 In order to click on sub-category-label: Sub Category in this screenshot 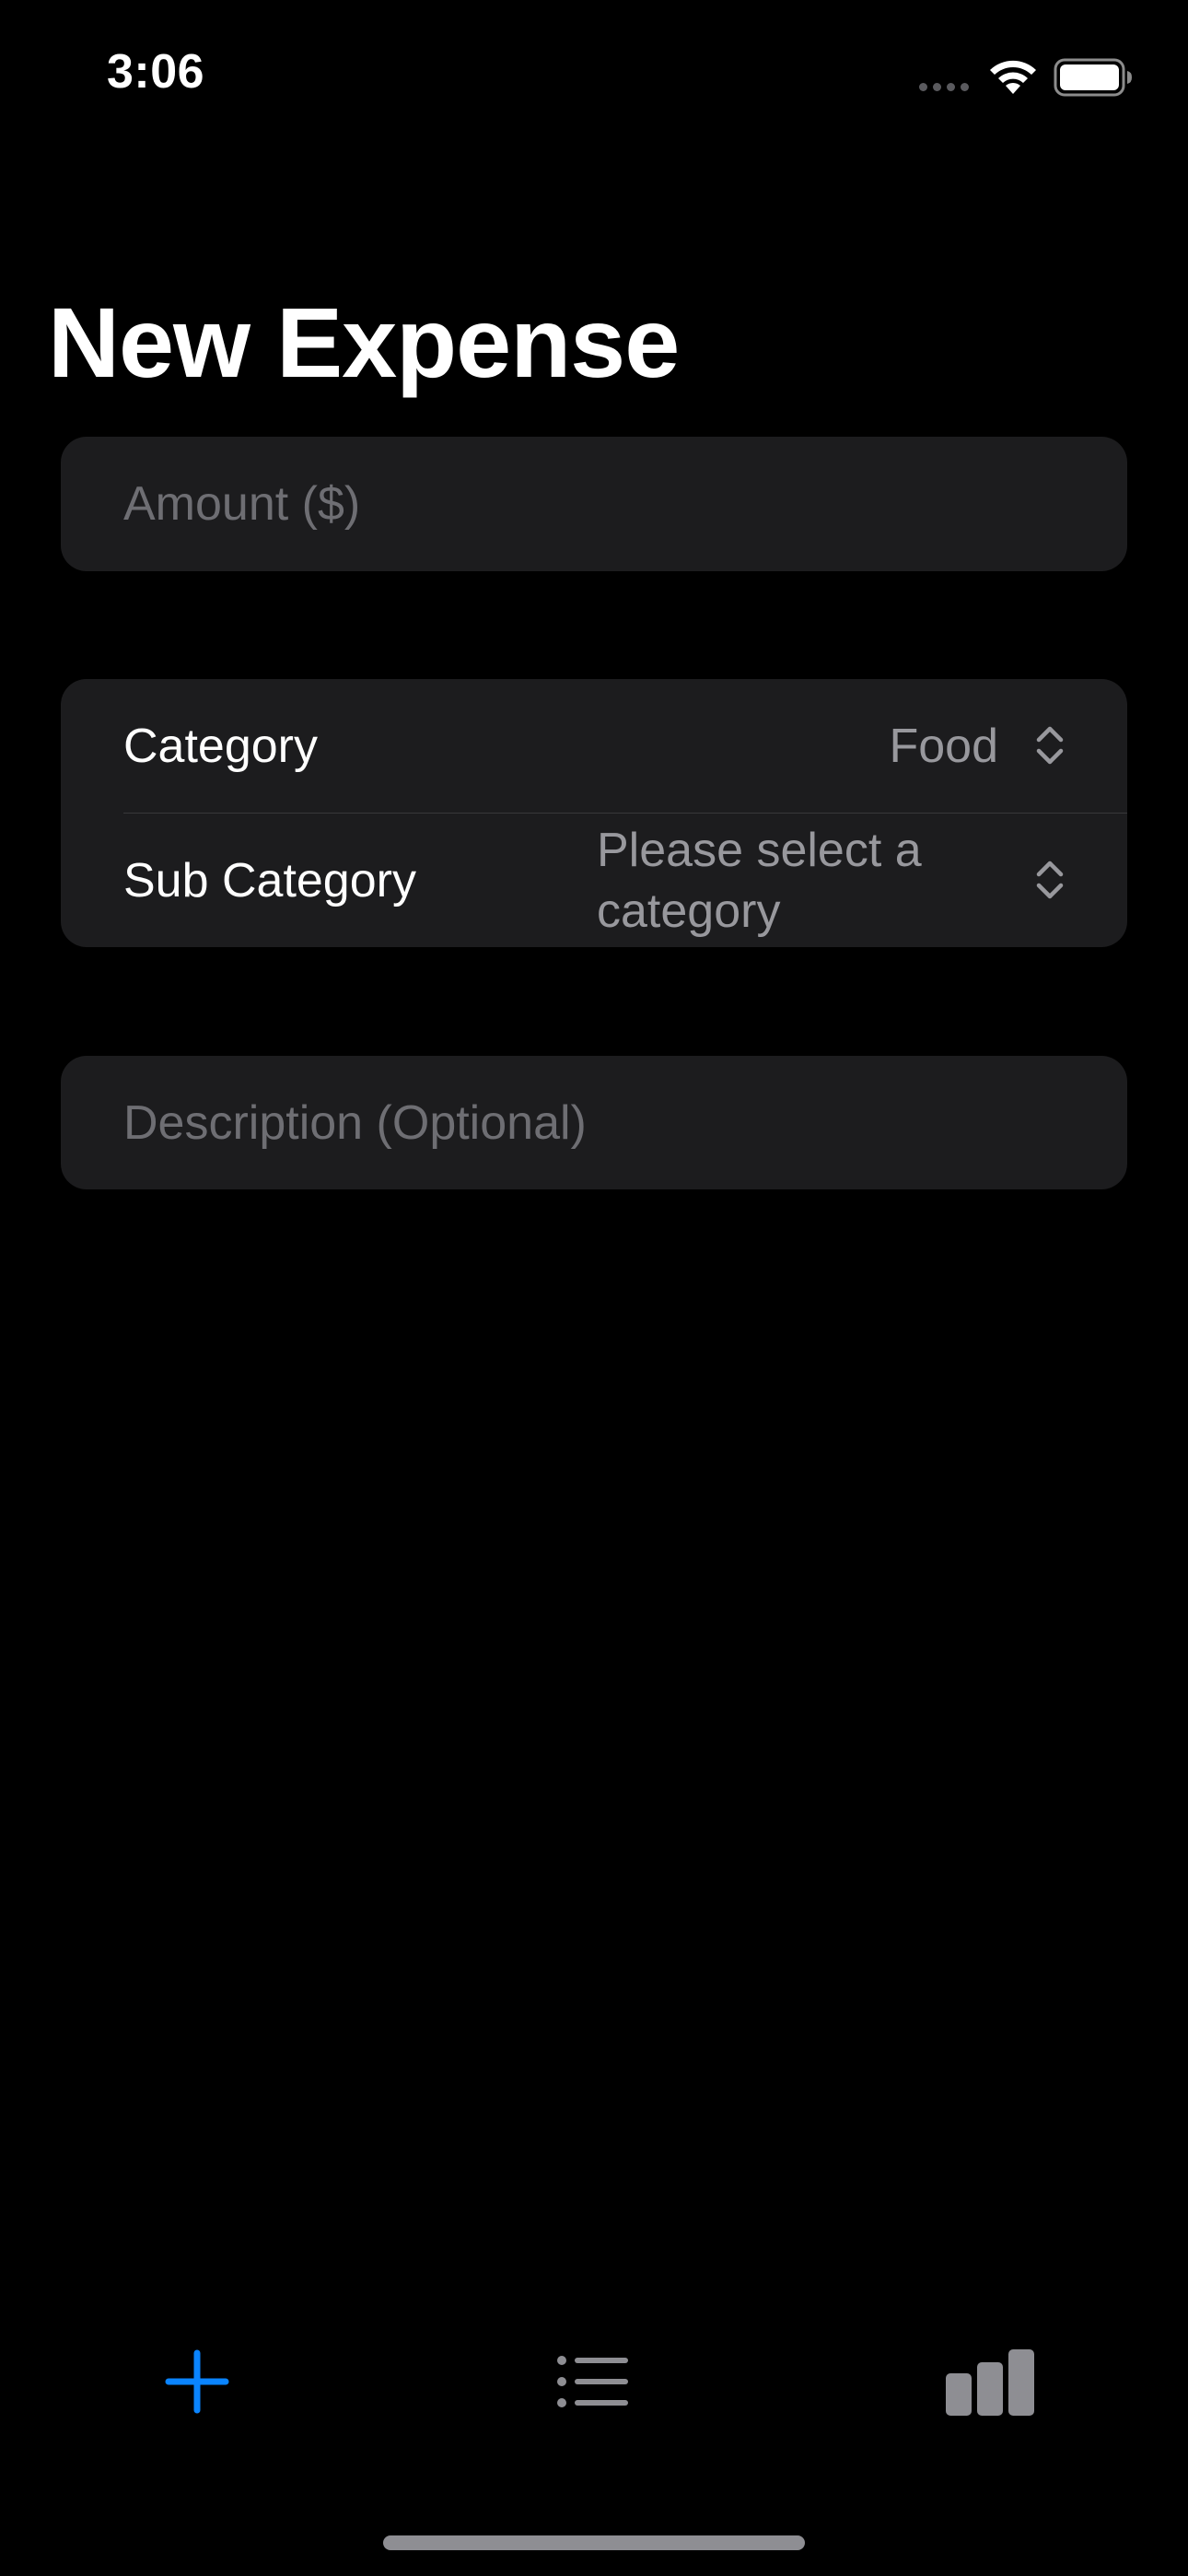, I will do `click(269, 880)`.